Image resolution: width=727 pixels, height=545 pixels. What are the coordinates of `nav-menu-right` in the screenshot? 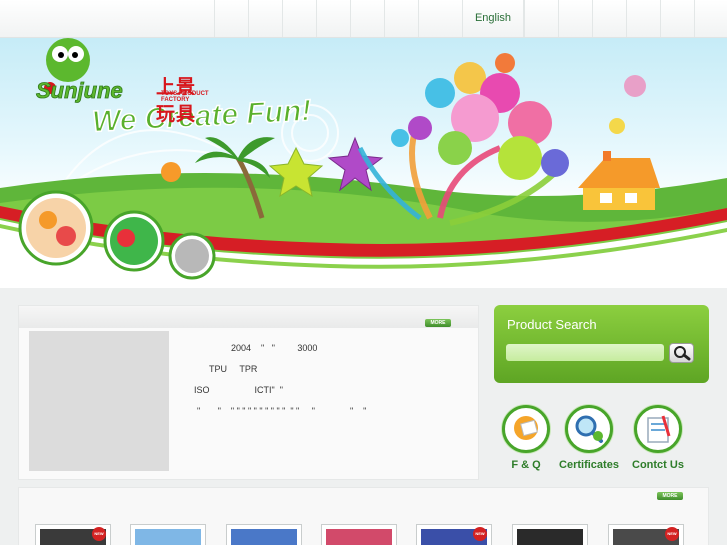 It's located at (625, 18).